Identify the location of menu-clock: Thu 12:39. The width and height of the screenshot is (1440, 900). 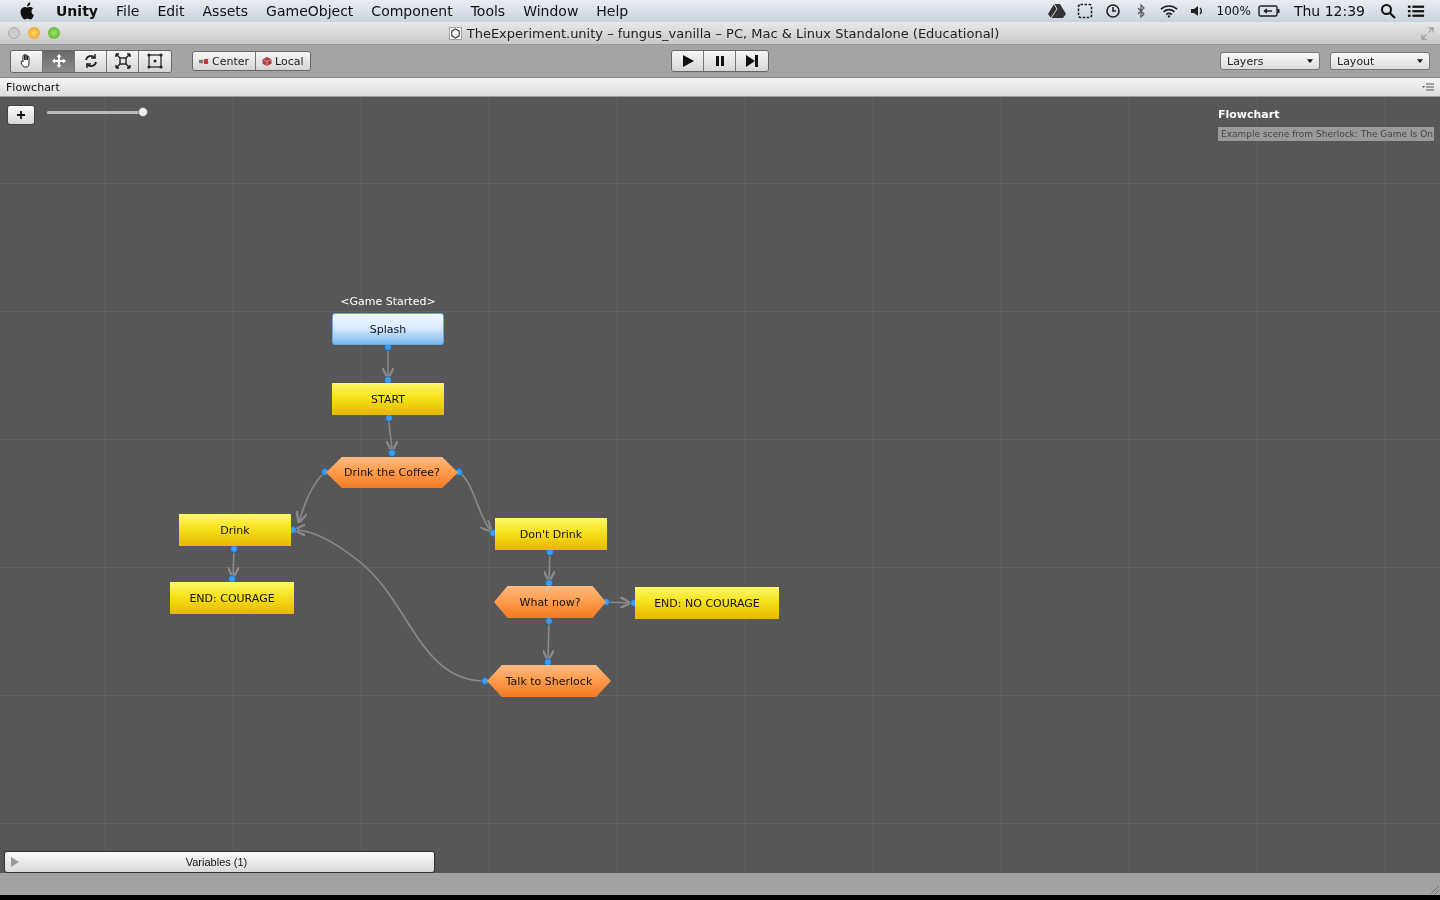
(1329, 11).